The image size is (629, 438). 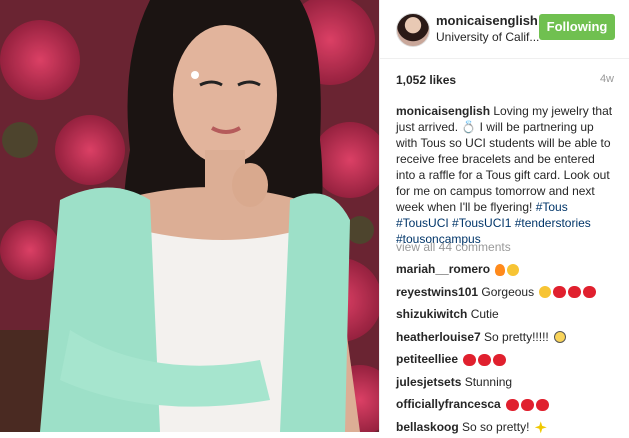 I want to click on comment: bellaskoog So so pretty!, so click(x=508, y=427).